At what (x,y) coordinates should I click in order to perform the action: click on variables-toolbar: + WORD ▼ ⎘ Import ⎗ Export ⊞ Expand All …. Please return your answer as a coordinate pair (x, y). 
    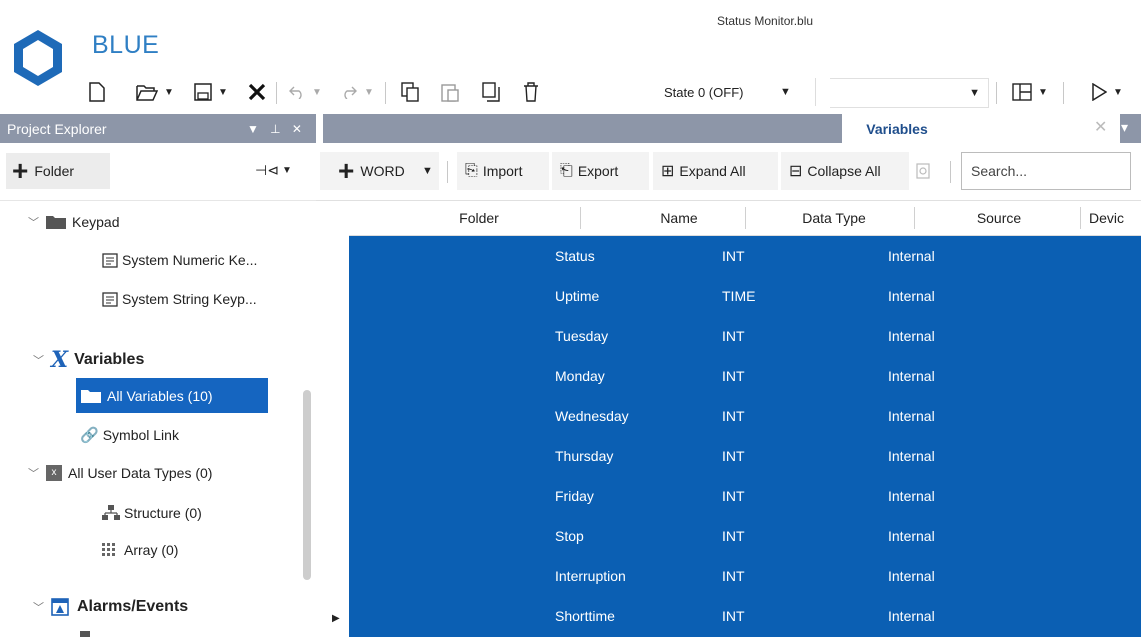
    Looking at the image, I should click on (728, 172).